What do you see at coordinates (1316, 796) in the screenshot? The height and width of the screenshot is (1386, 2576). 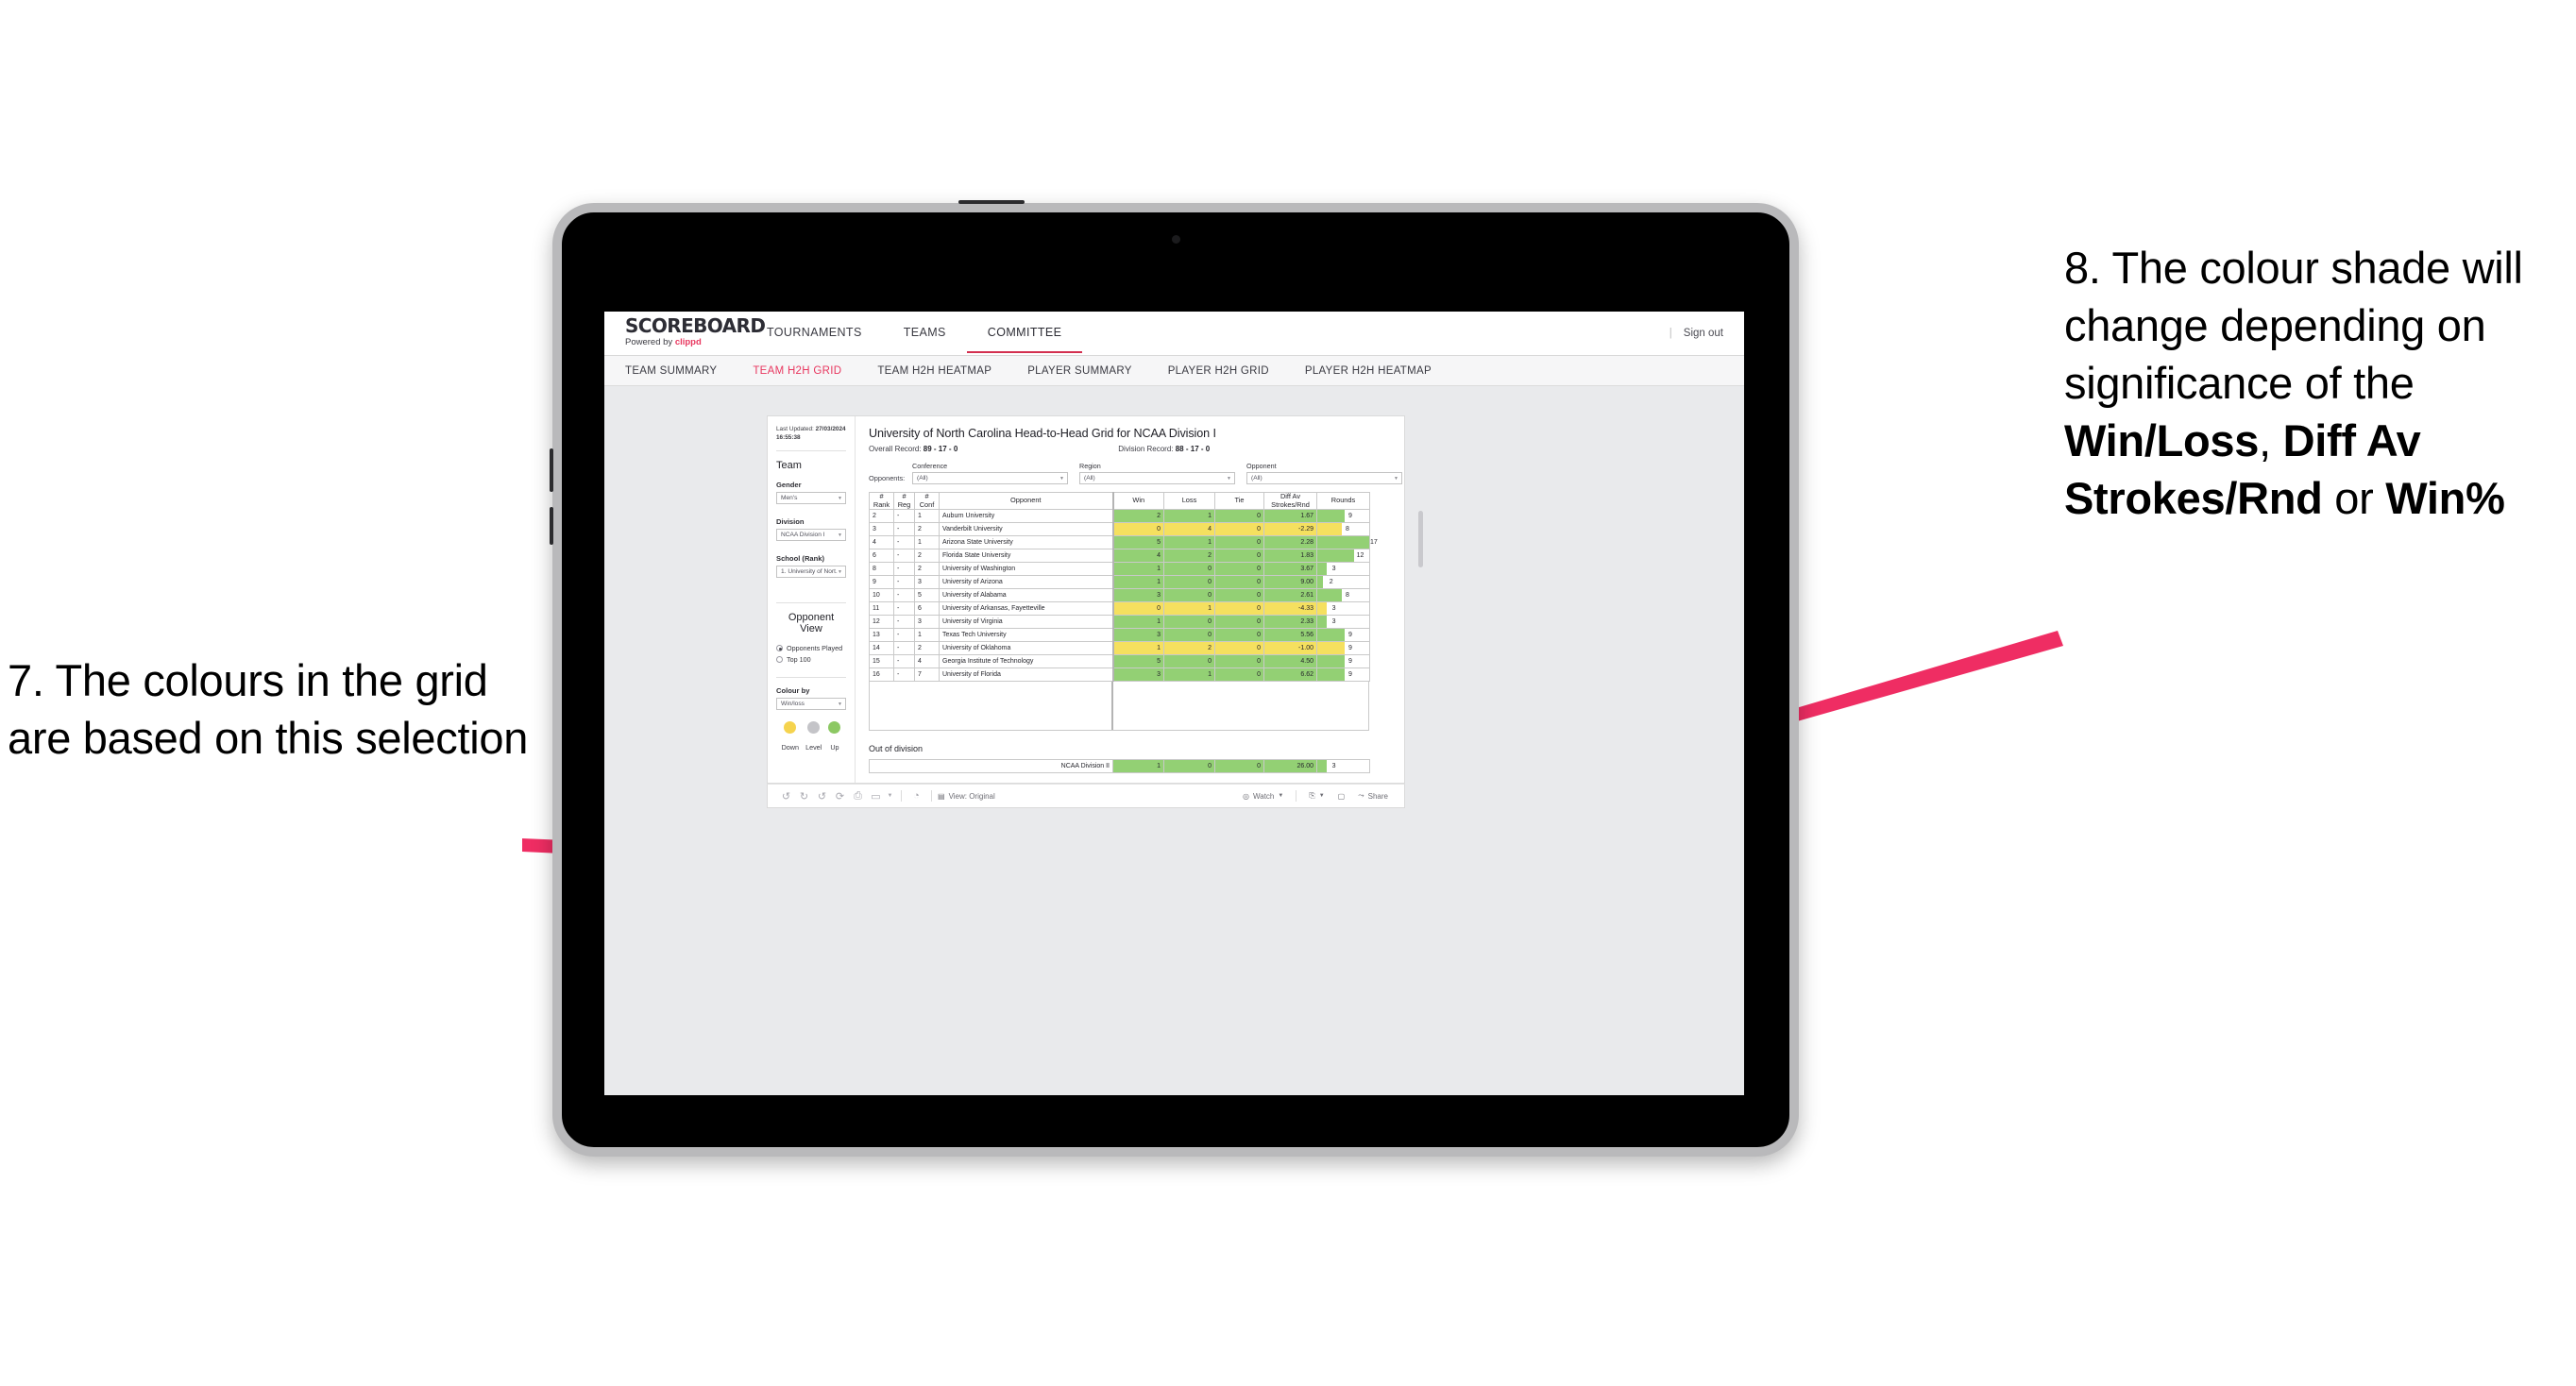 I see `download-button: ⎘ ▼` at bounding box center [1316, 796].